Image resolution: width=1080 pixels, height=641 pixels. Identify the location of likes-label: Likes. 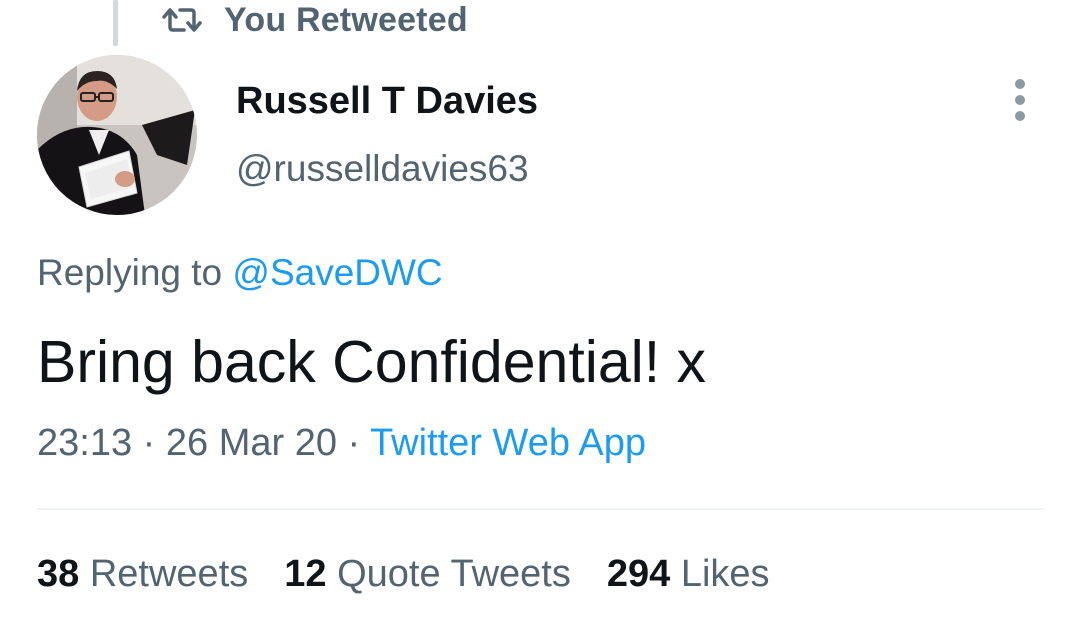
(725, 574).